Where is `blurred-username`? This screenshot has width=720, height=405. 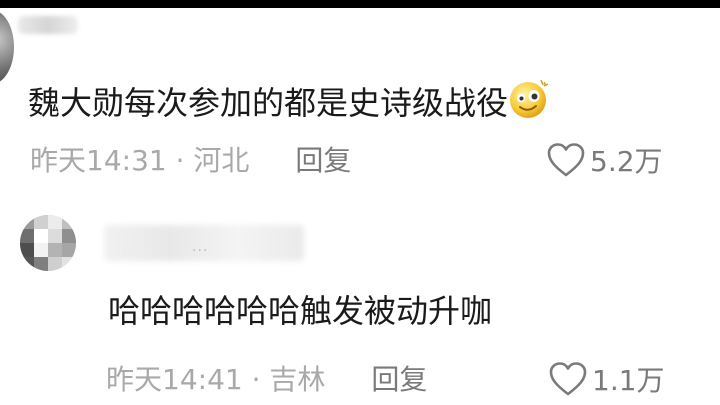 blurred-username is located at coordinates (48, 25).